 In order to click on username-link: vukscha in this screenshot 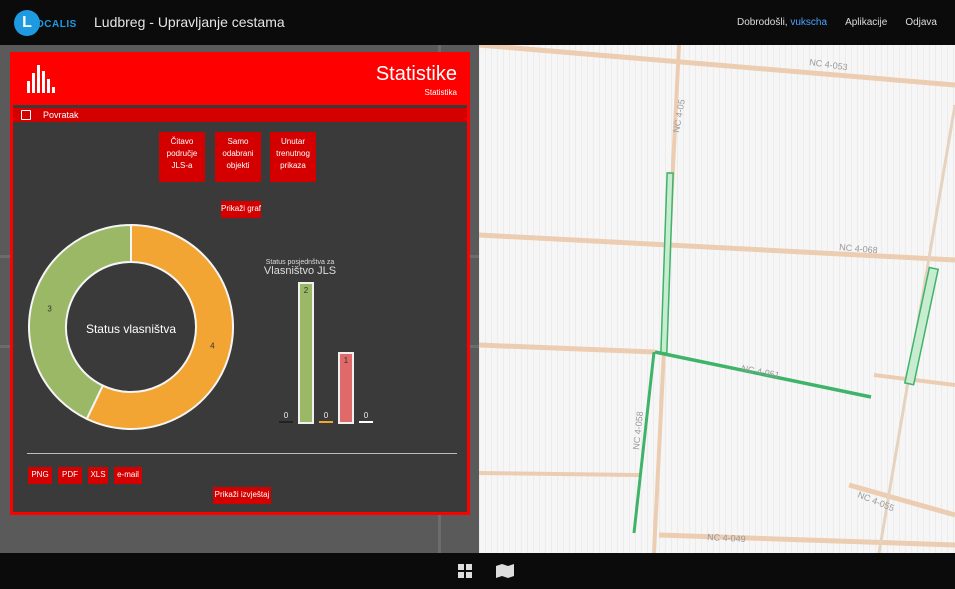, I will do `click(808, 22)`.